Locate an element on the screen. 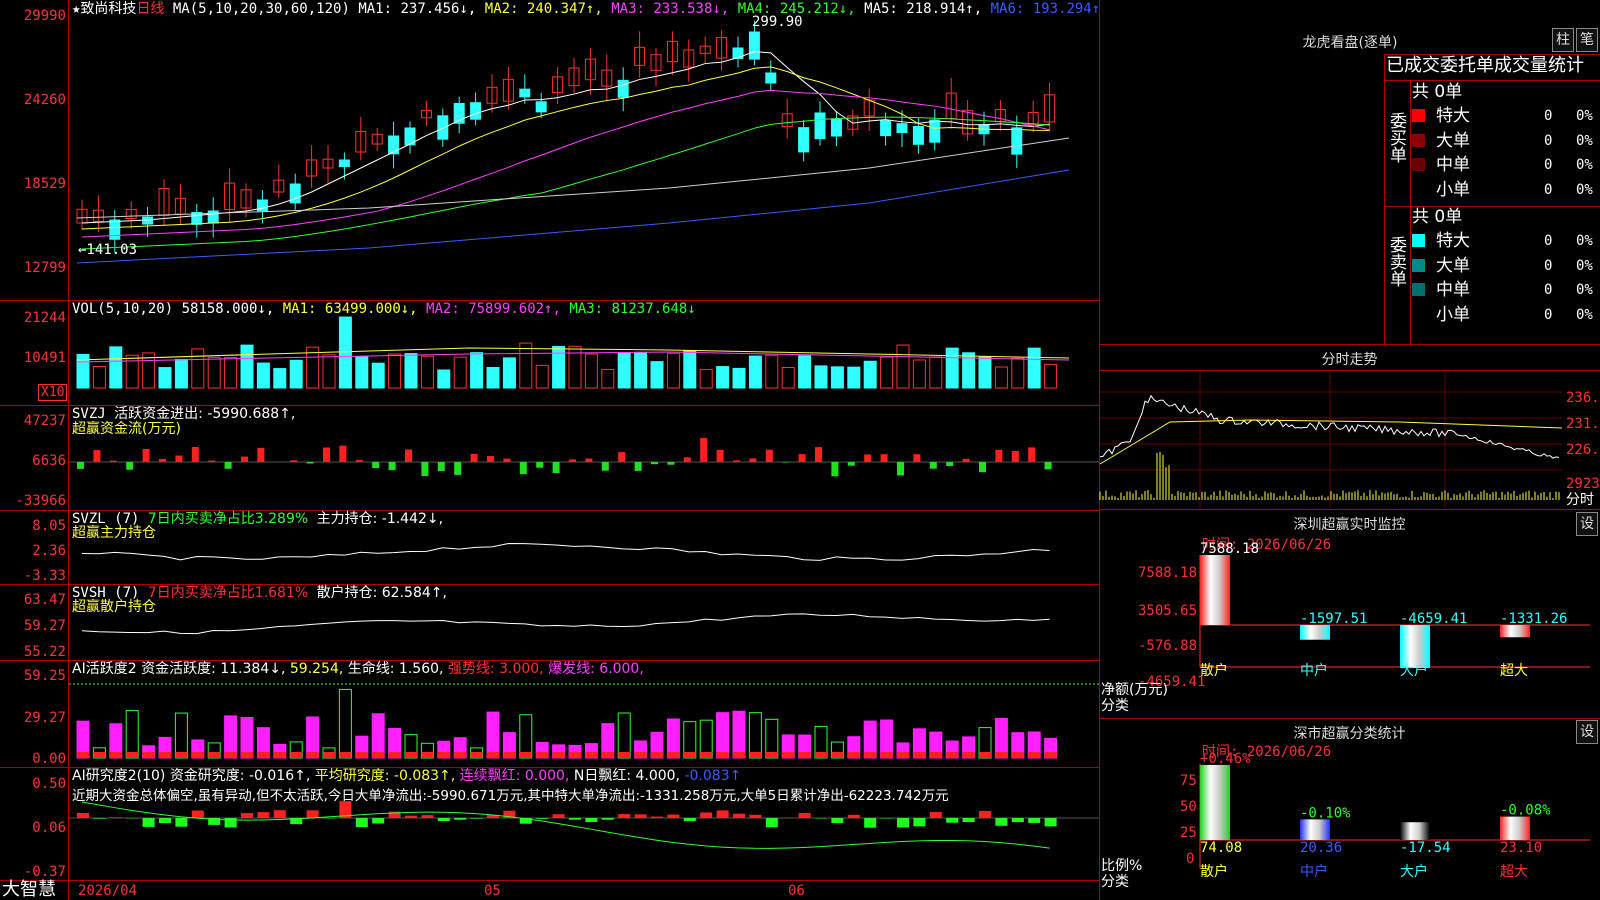 The image size is (1600, 900). stock-name: 致尚科技 is located at coordinates (108, 9).